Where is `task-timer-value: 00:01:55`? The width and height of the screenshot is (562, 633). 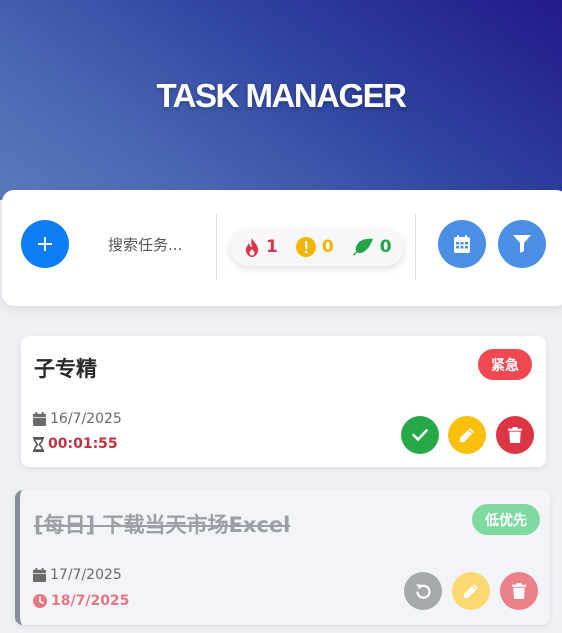
task-timer-value: 00:01:55 is located at coordinates (83, 444).